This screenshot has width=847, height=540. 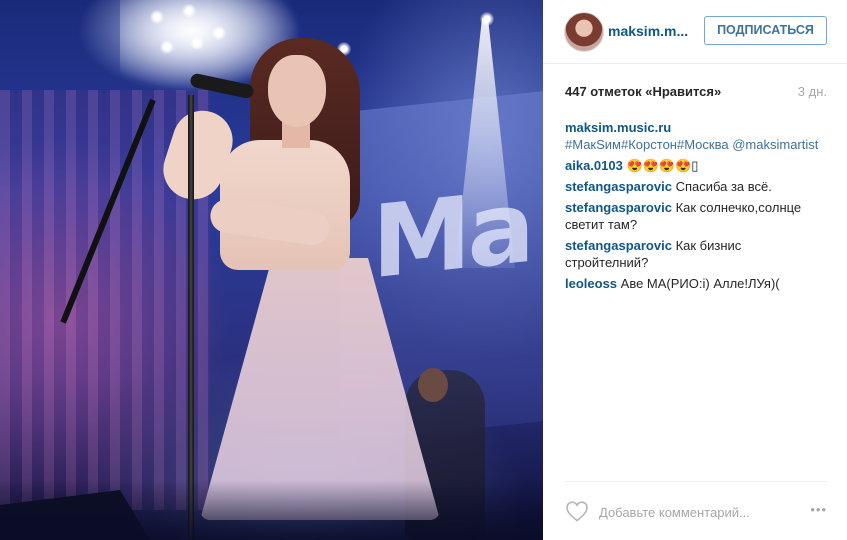 I want to click on background-musician-head, so click(x=433, y=385).